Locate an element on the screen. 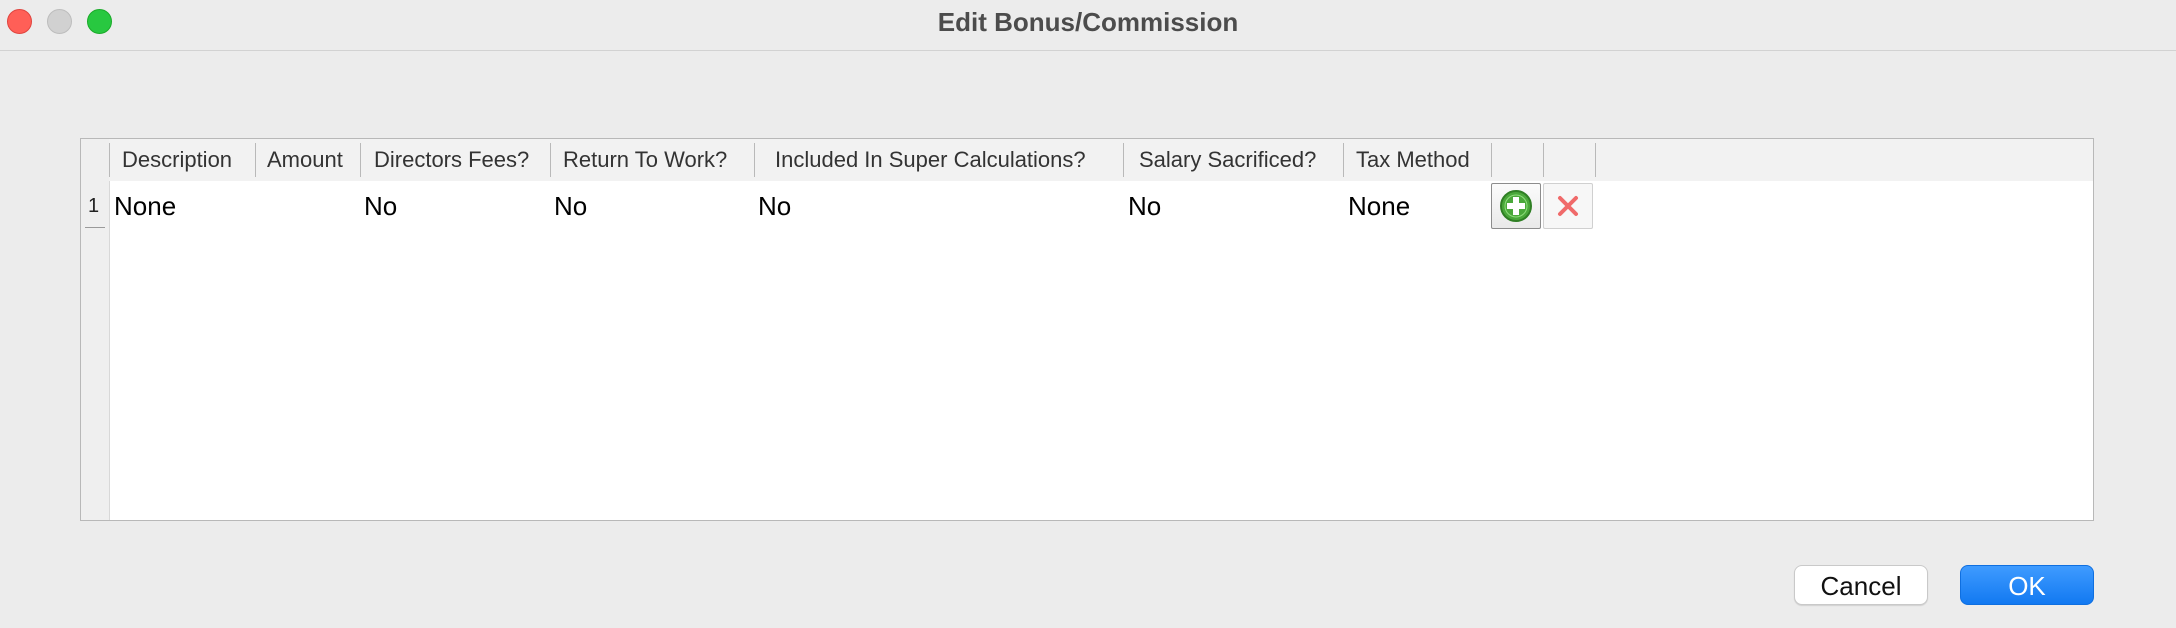 The width and height of the screenshot is (2176, 628). delete-row-button is located at coordinates (1568, 206).